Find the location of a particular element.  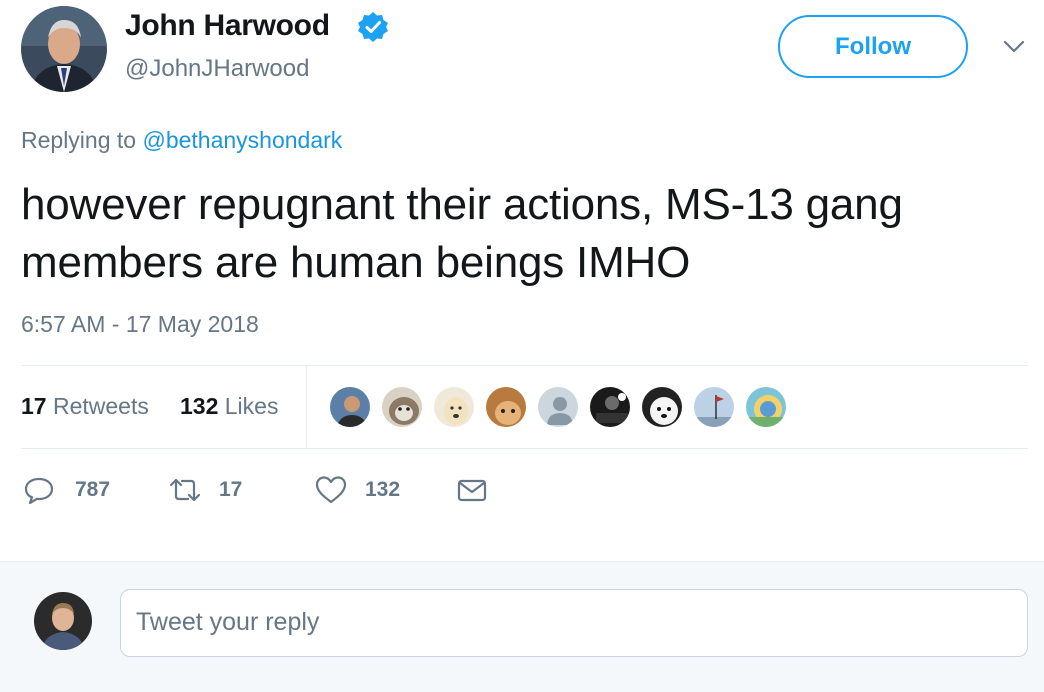

verified-badge-icon is located at coordinates (373, 27).